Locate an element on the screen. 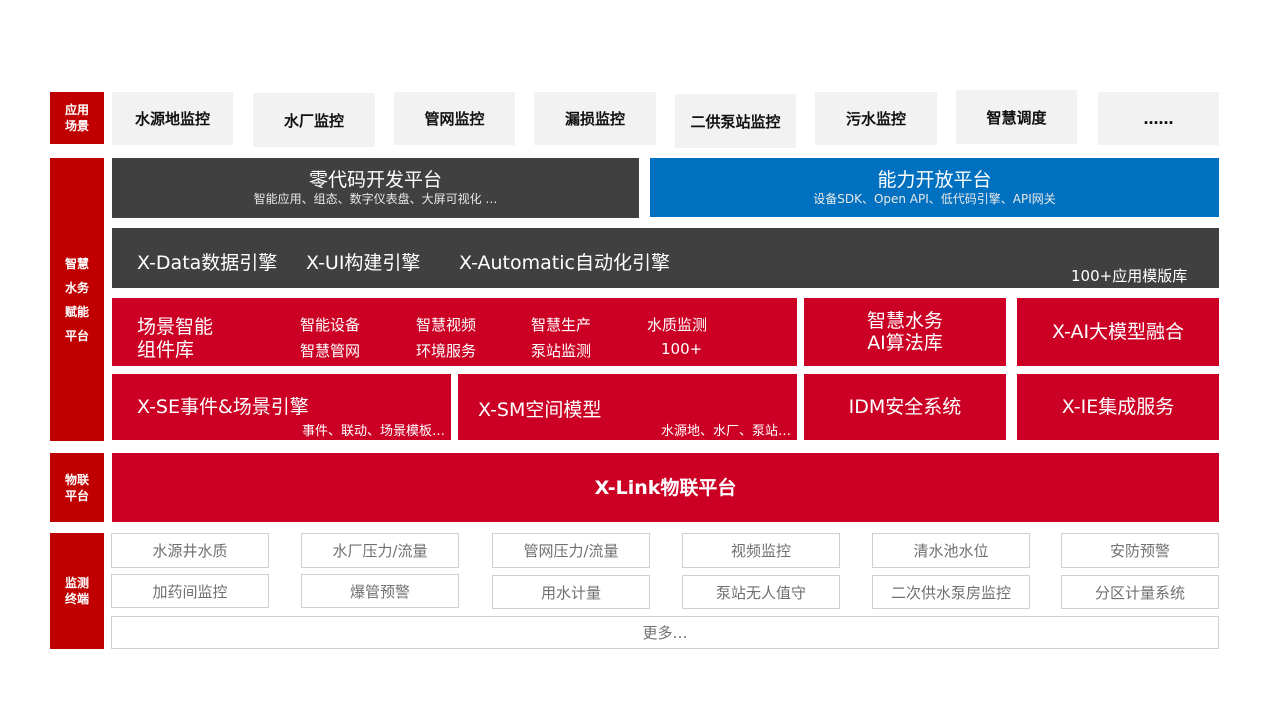 The height and width of the screenshot is (720, 1280). engine-ui: X-UI构建引擎 is located at coordinates (363, 263).